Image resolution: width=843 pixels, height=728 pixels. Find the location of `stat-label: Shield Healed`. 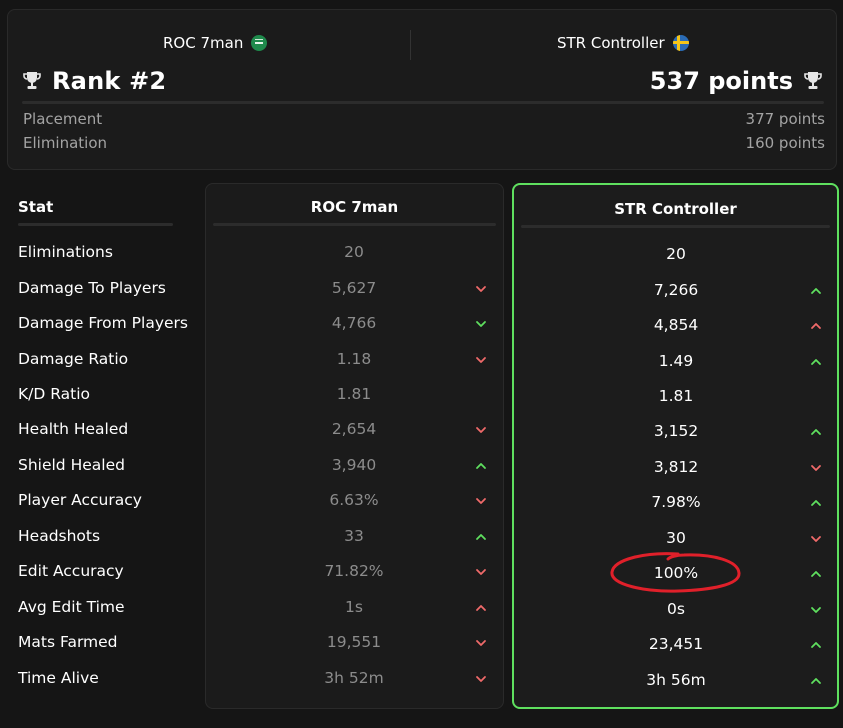

stat-label: Shield Healed is located at coordinates (71, 465).